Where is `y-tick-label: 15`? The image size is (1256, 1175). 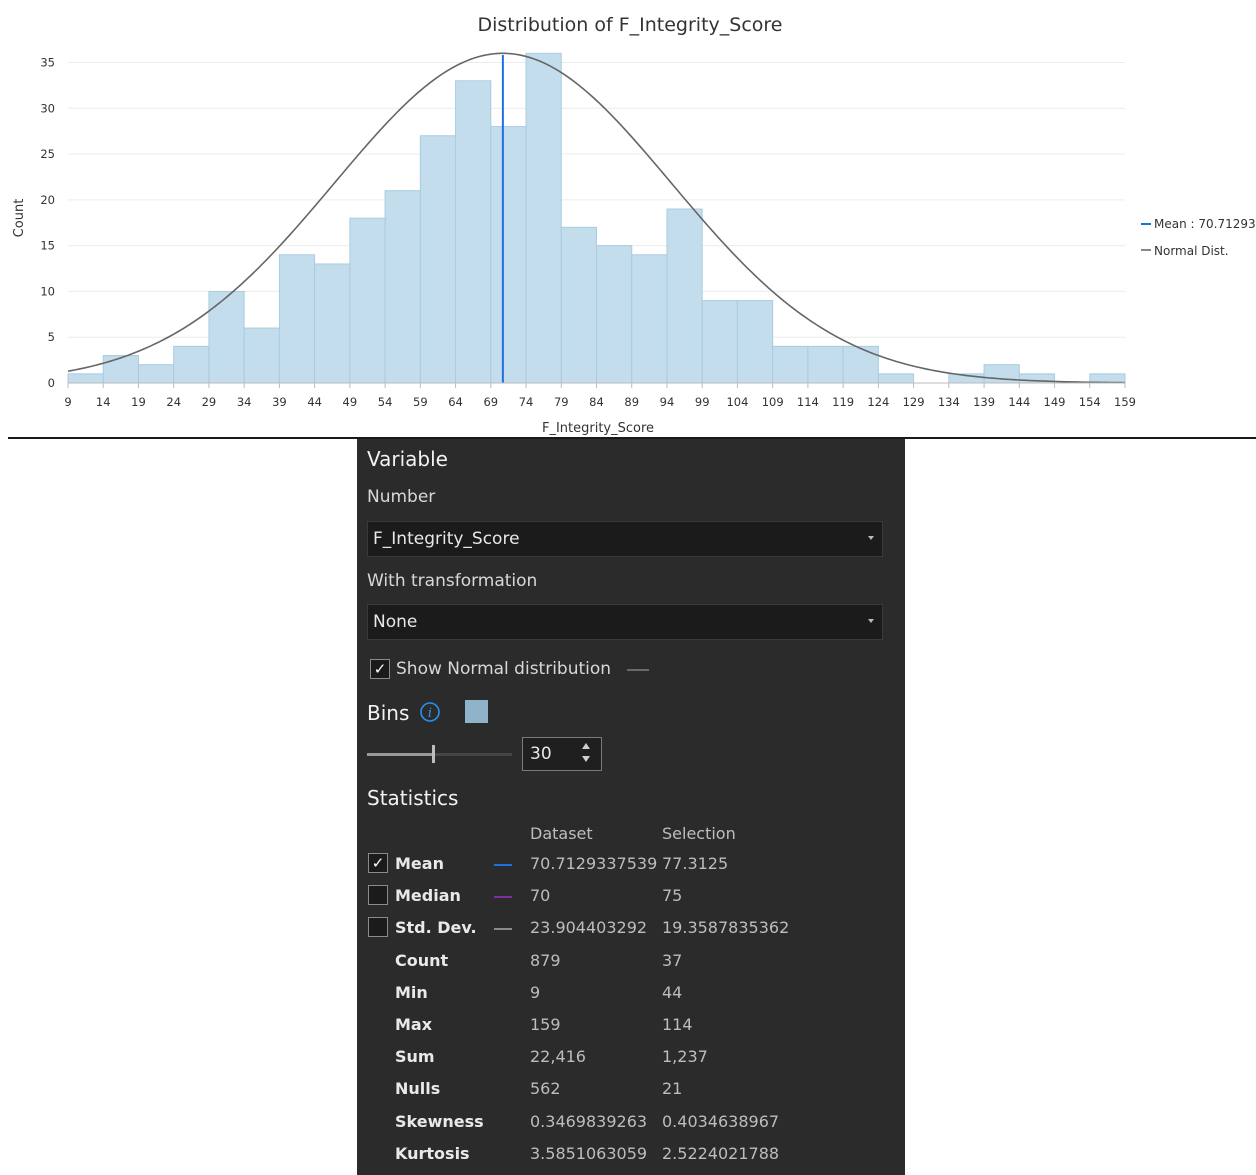
y-tick-label: 15 is located at coordinates (47, 246).